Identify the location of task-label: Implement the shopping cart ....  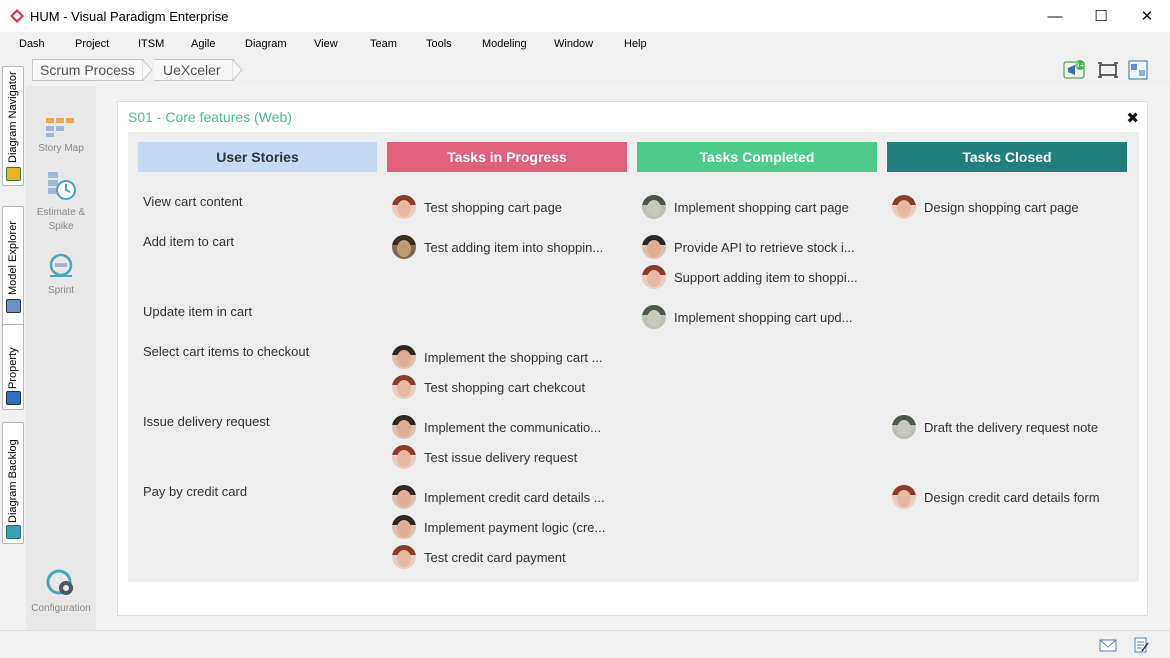
(513, 357).